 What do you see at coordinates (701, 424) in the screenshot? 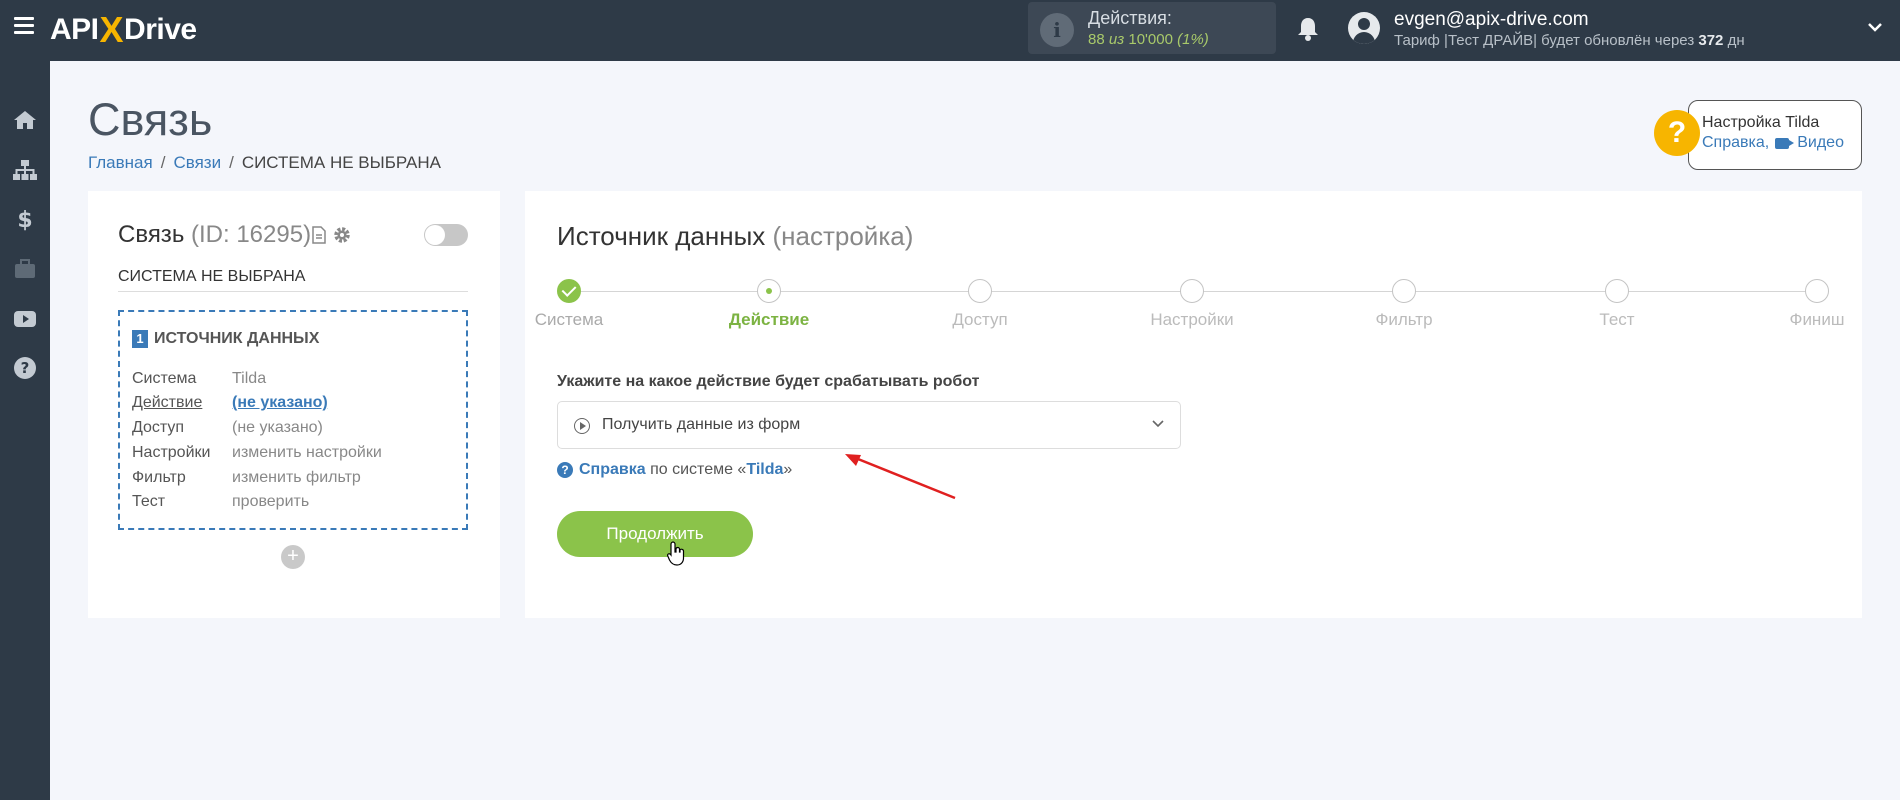
I see `action-select-value: Получить данные из форм` at bounding box center [701, 424].